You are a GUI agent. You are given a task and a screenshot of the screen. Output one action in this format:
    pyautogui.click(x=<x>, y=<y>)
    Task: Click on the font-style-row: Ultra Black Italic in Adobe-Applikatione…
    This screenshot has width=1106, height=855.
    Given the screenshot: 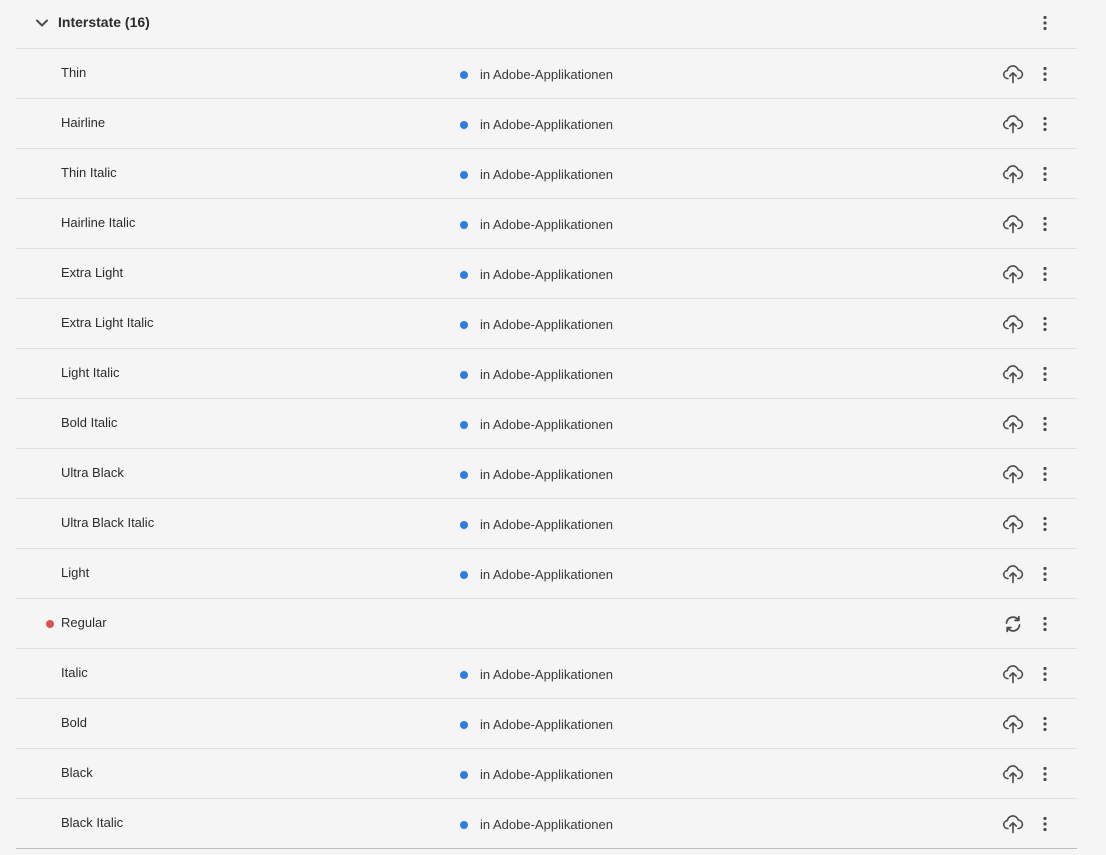 What is the action you would take?
    pyautogui.click(x=546, y=524)
    